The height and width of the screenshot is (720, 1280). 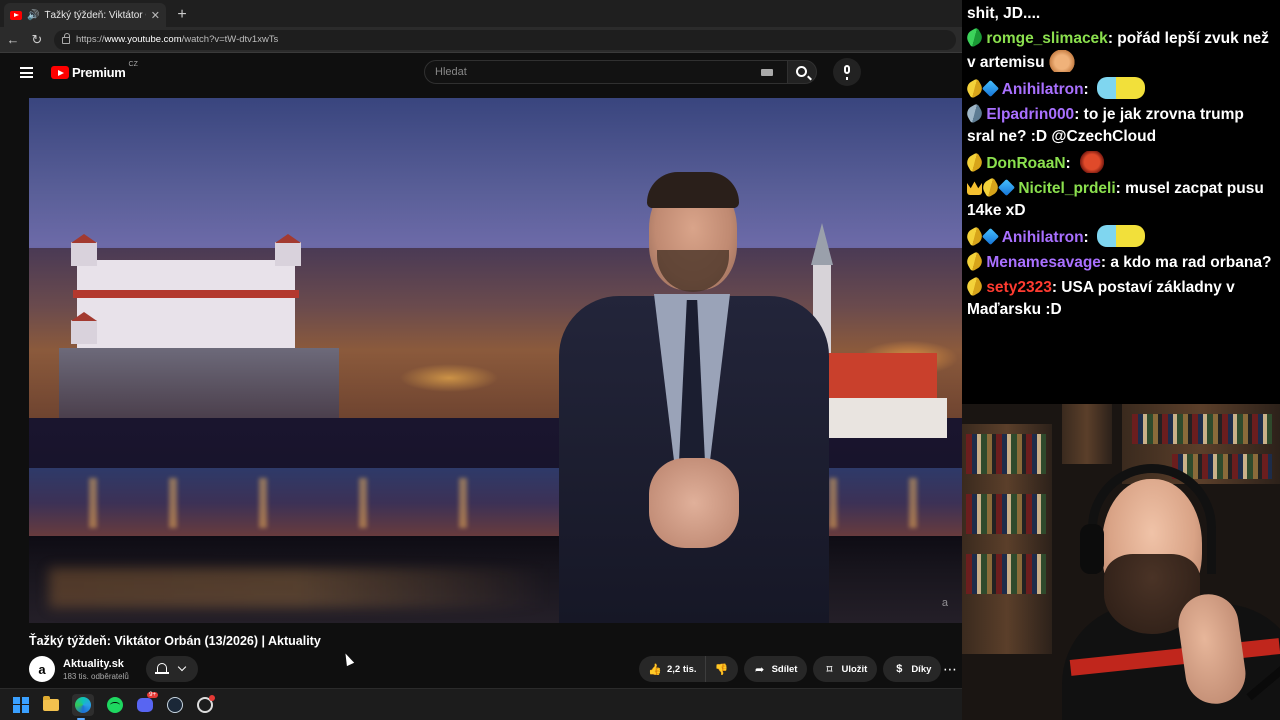 I want to click on speaker-icon: 🔊, so click(x=33, y=15).